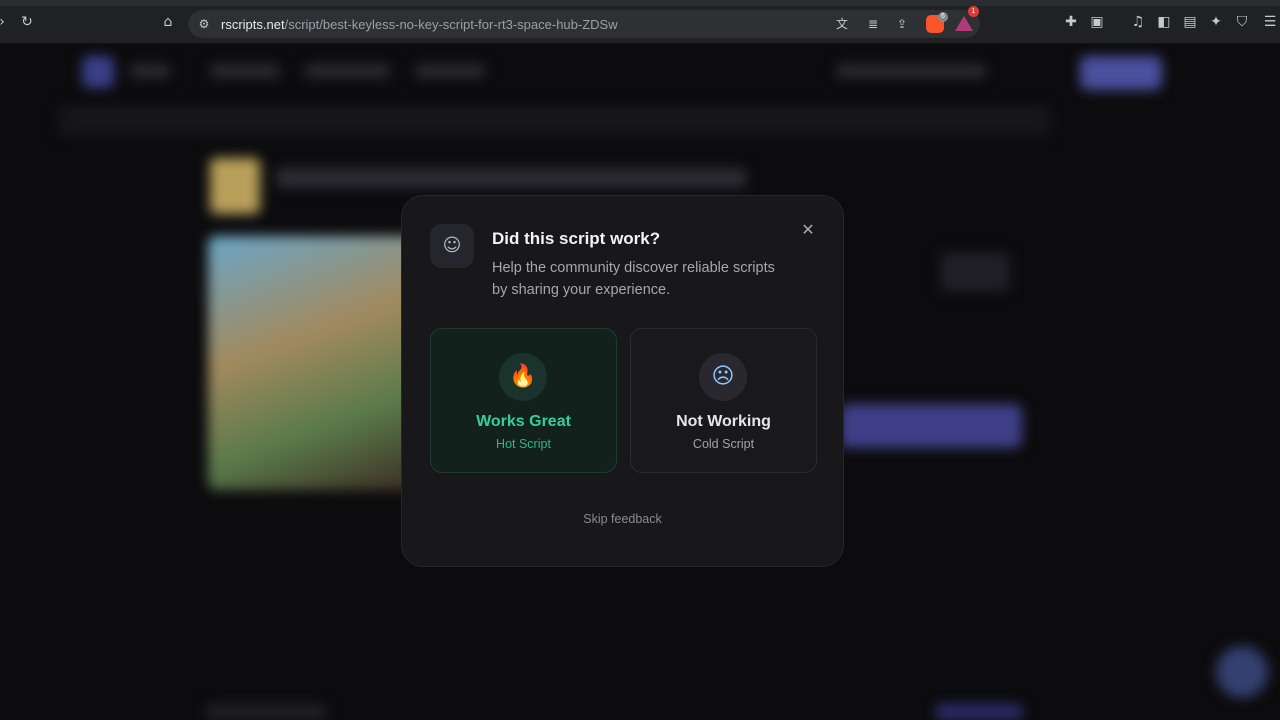 This screenshot has width=1280, height=720. What do you see at coordinates (723, 444) in the screenshot?
I see `option-sublabel: Cold Script` at bounding box center [723, 444].